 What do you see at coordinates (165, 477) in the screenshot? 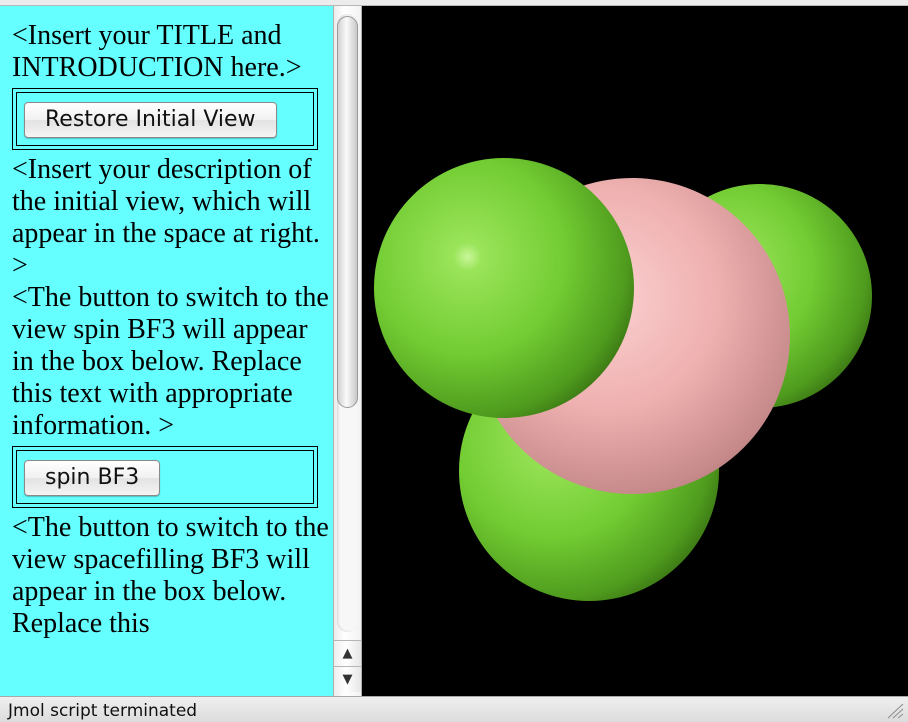
I see `spin-button-frame: spin BF3` at bounding box center [165, 477].